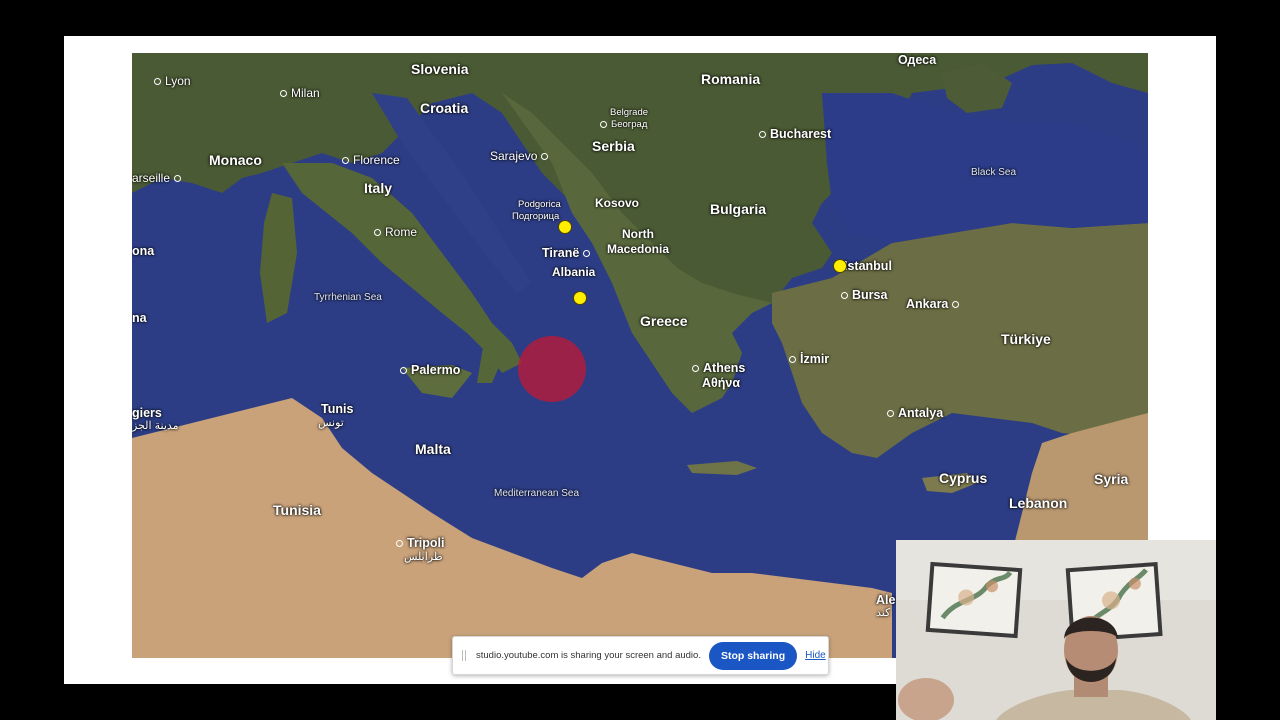  What do you see at coordinates (519, 156) in the screenshot?
I see `city-sarajevo: Sarajevo` at bounding box center [519, 156].